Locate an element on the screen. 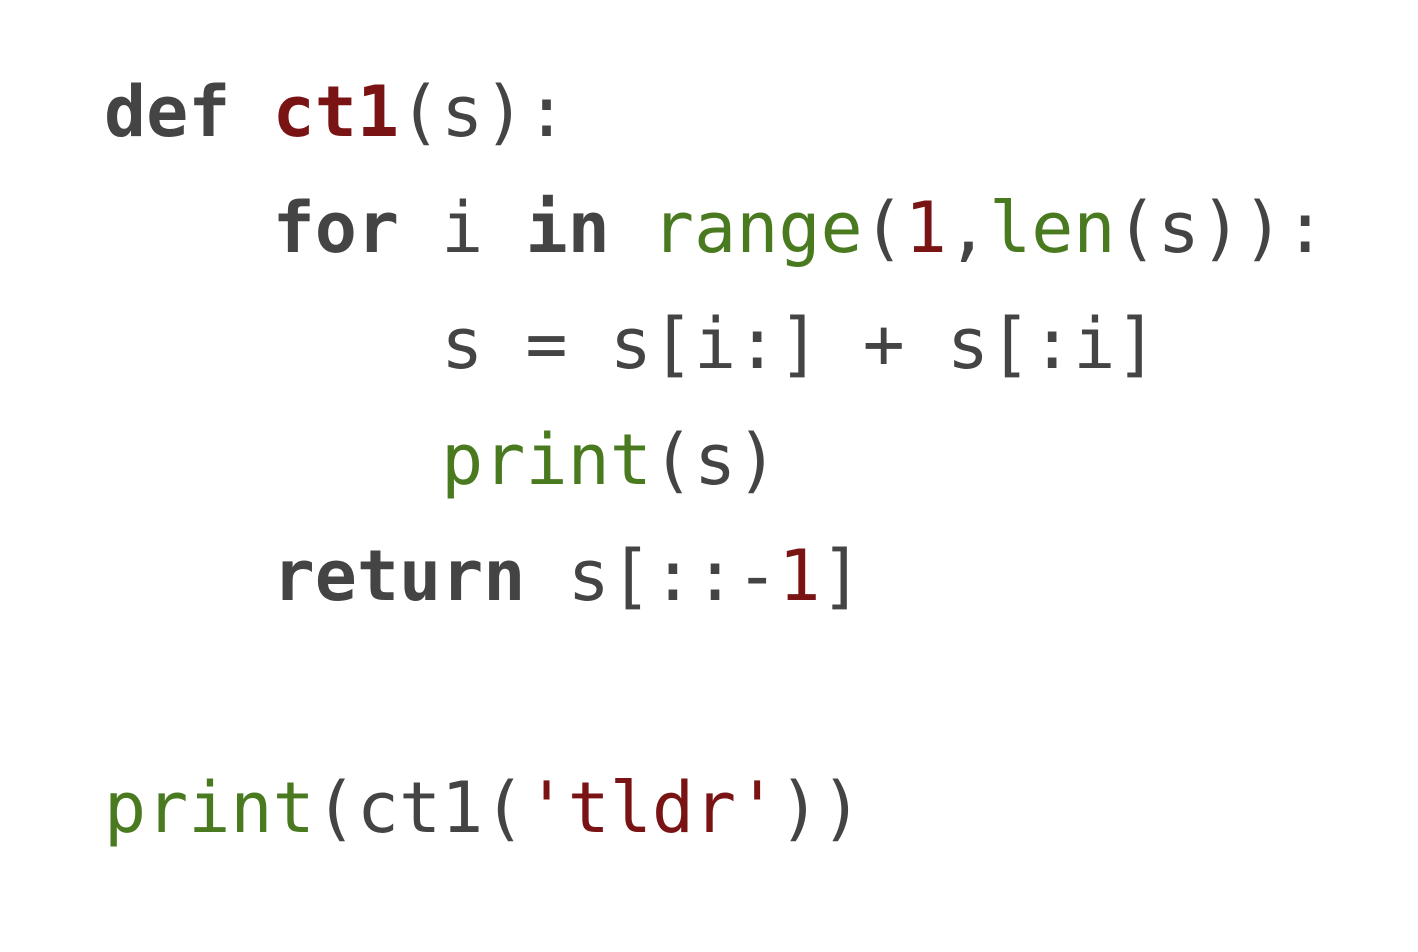 This screenshot has width=1418, height=952. code-line-1: def ct1(s): is located at coordinates (715, 112).